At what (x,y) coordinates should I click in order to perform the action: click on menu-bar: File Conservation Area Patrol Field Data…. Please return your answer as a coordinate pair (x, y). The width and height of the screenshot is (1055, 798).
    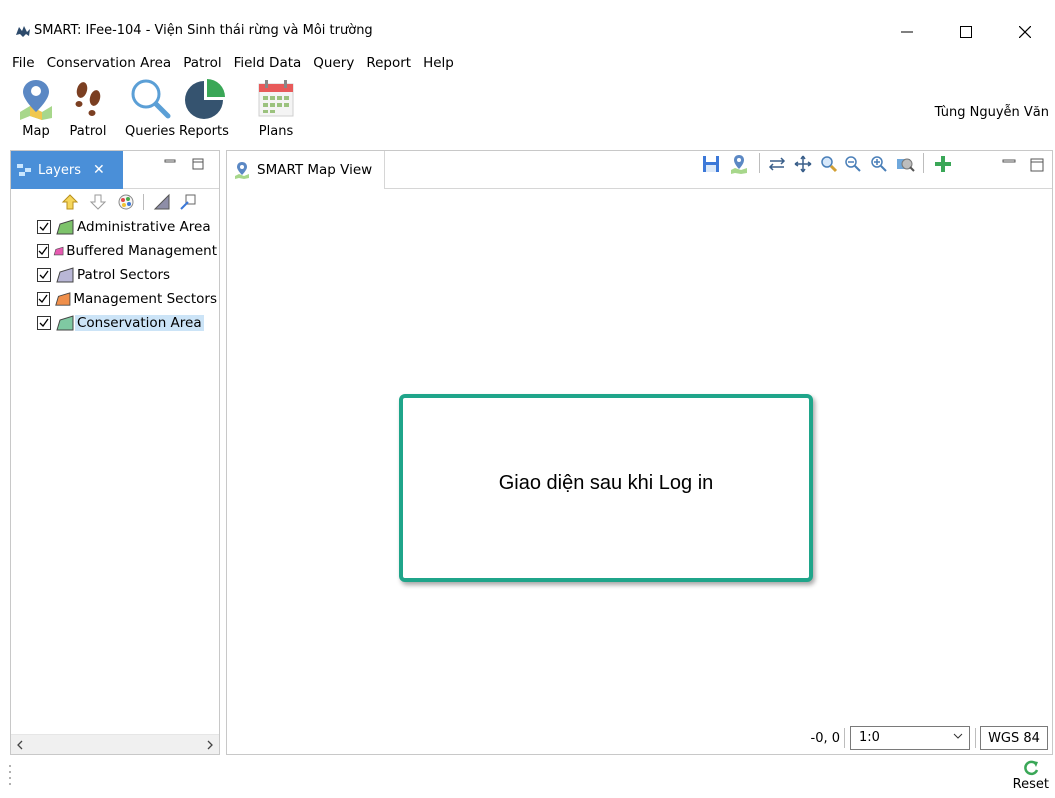
    Looking at the image, I should click on (527, 63).